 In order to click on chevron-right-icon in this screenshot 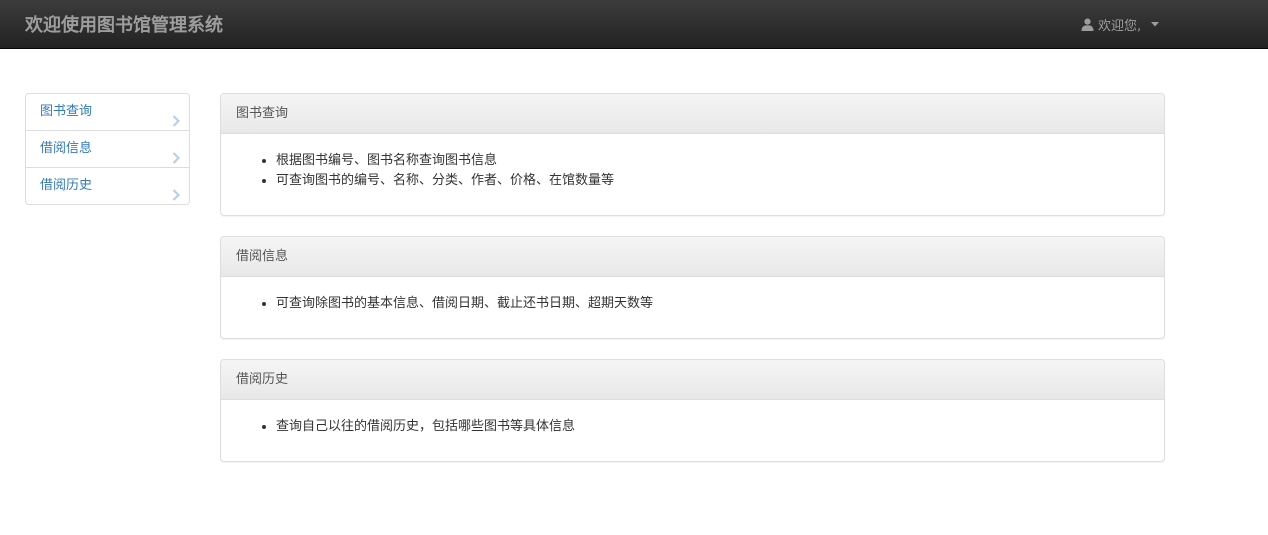, I will do `click(176, 198)`.